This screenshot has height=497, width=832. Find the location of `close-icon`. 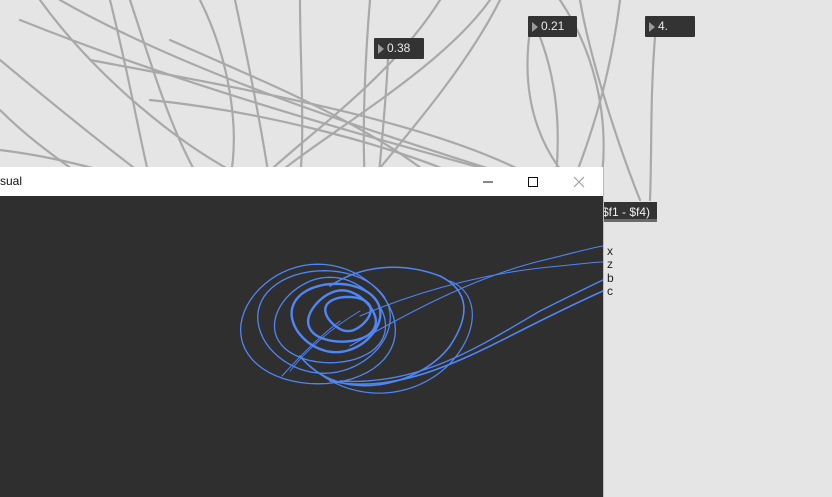

close-icon is located at coordinates (579, 181).